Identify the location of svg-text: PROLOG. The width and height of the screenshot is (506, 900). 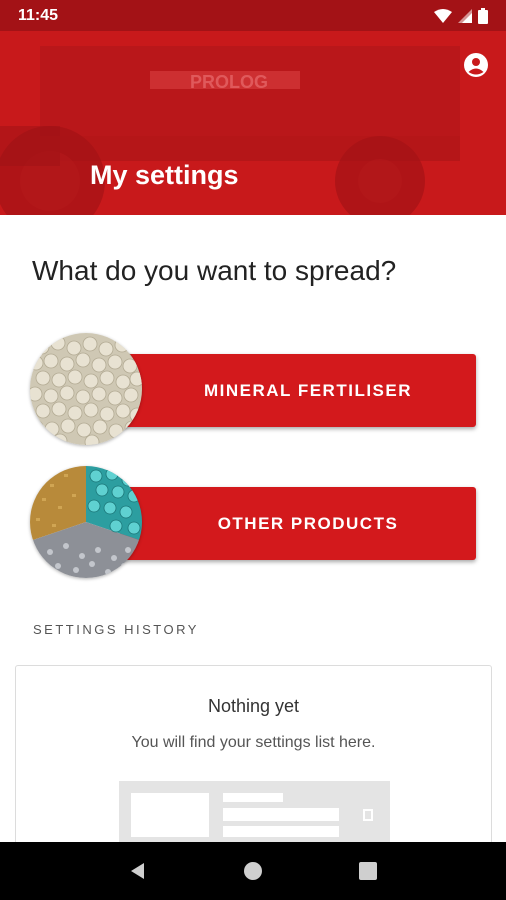
(229, 82).